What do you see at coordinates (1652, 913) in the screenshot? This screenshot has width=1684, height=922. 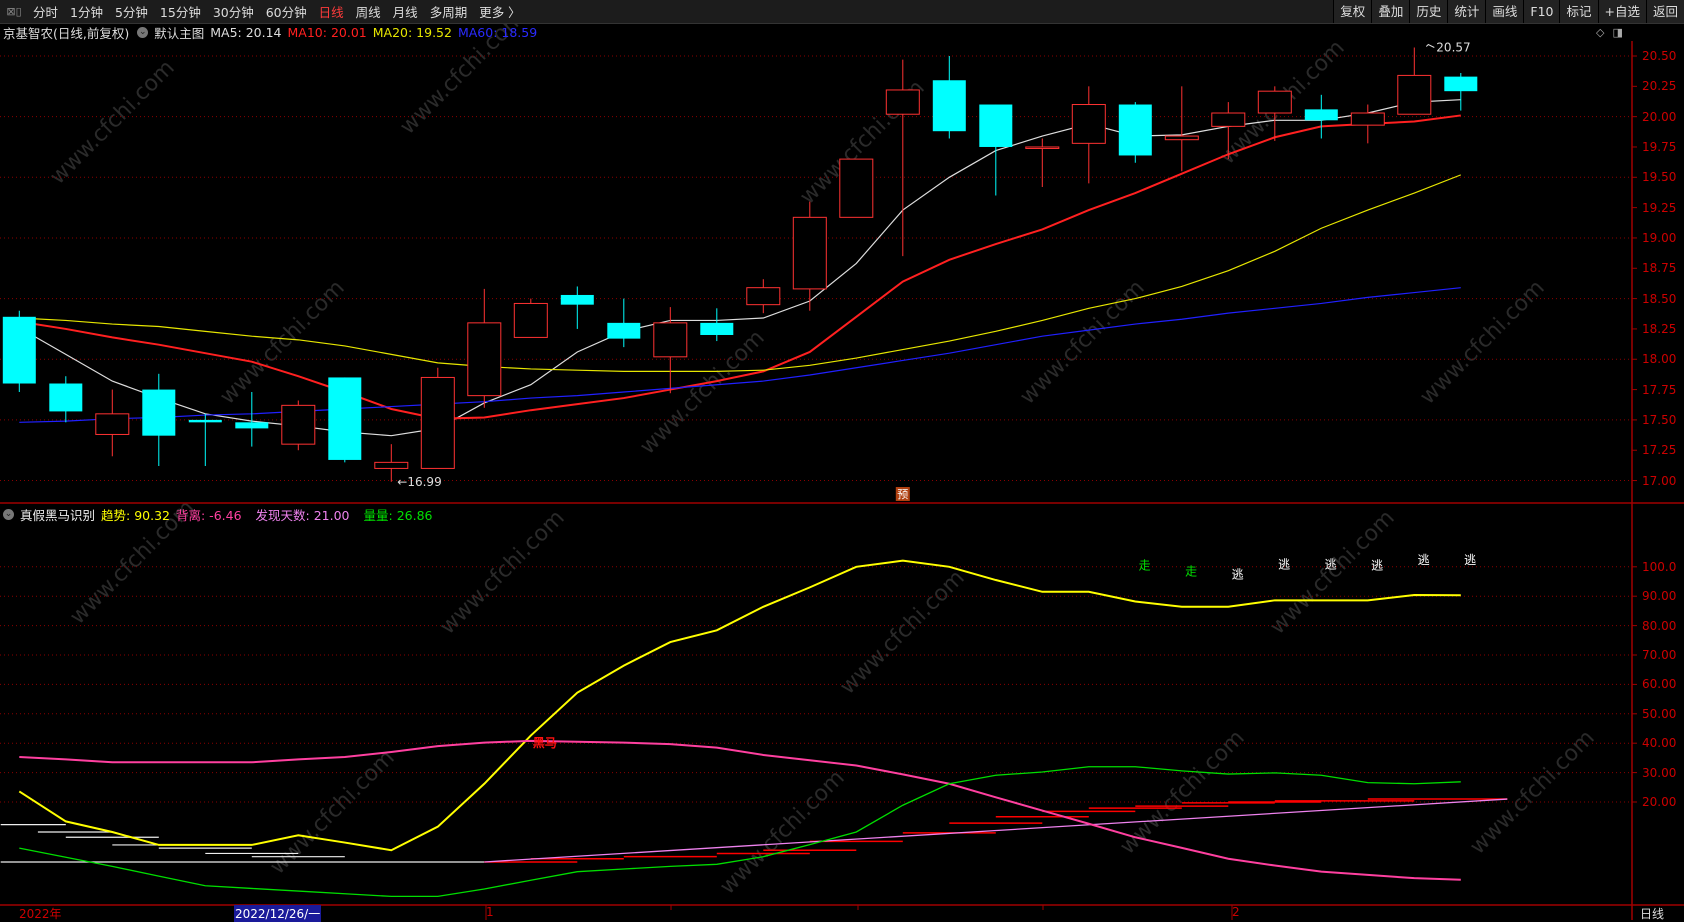 I see `period-indicator: 日线` at bounding box center [1652, 913].